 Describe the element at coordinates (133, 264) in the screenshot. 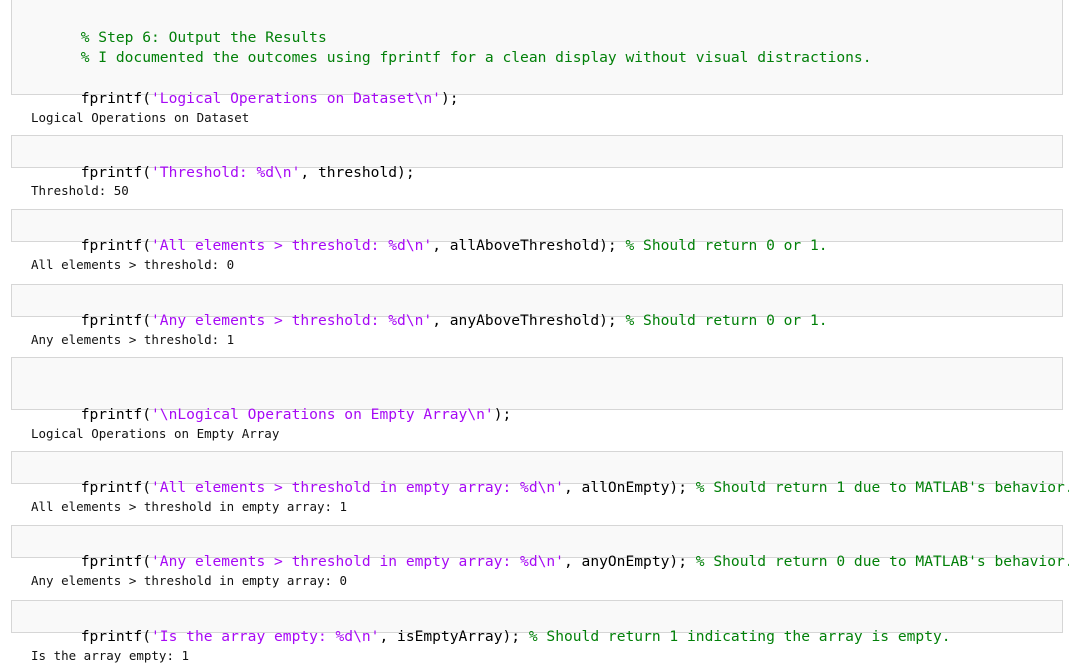

I see `output-text: All elements > threshold: 0` at that location.